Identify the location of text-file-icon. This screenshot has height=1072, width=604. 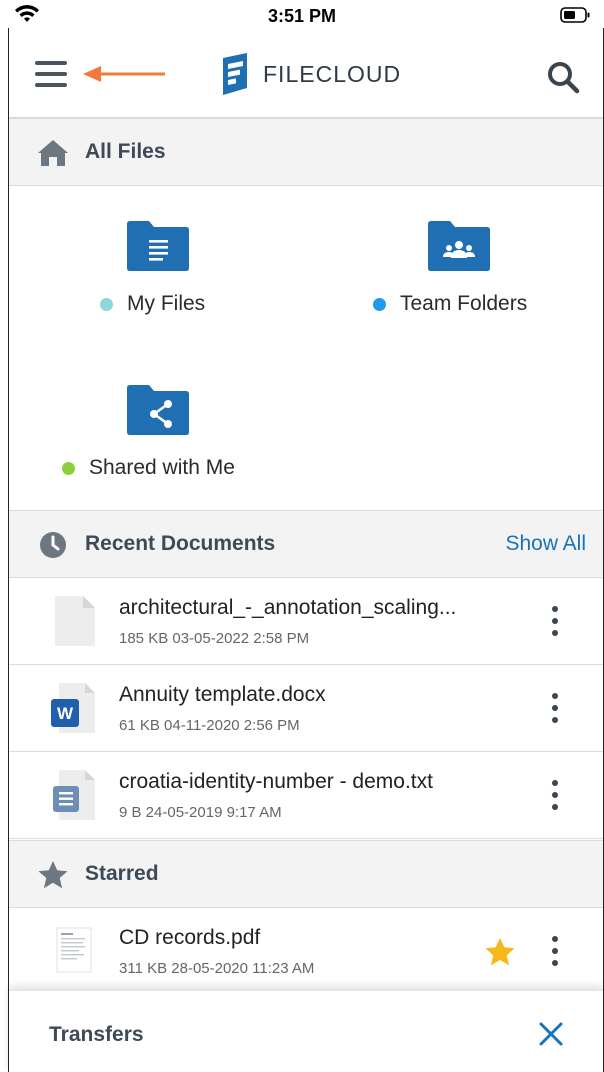
(74, 795).